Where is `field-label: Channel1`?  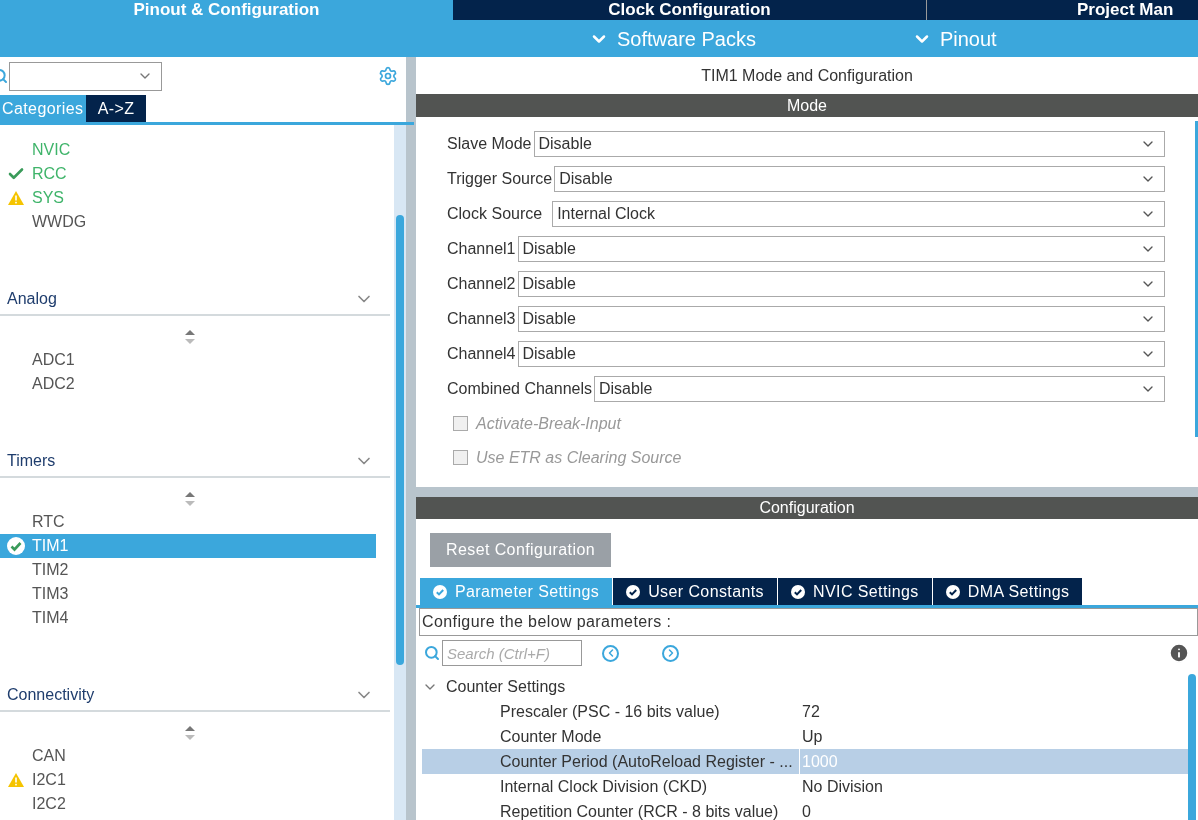 field-label: Channel1 is located at coordinates (481, 249).